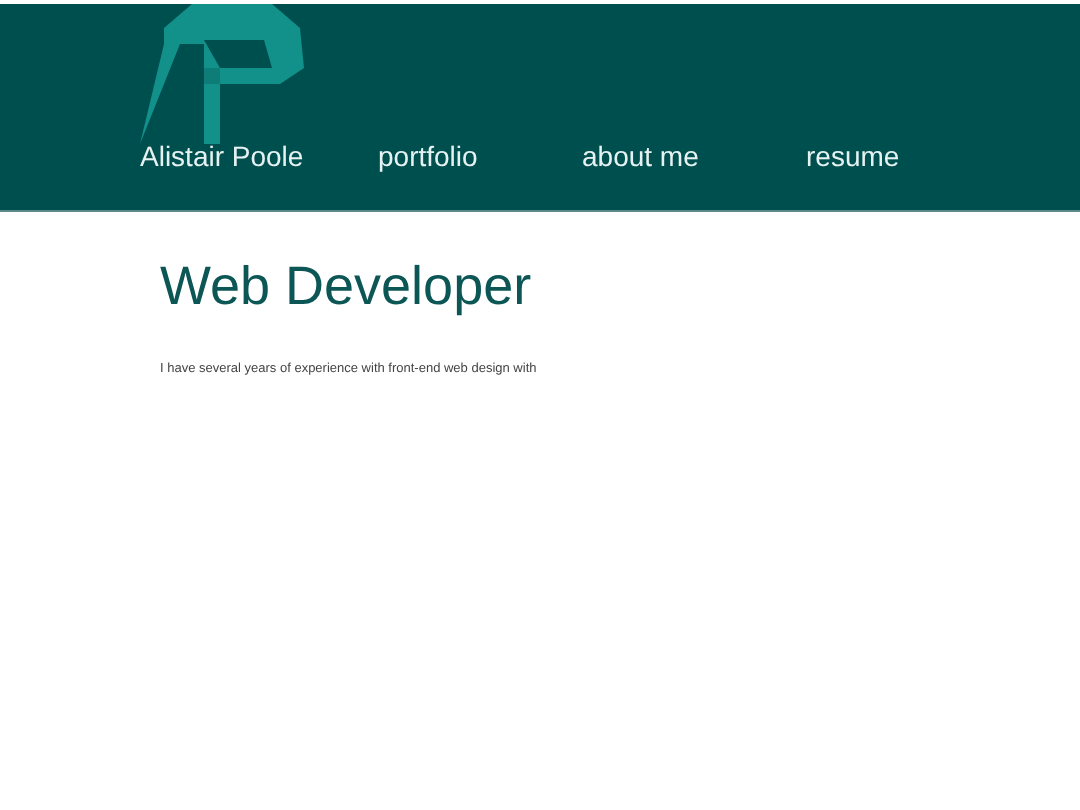  Describe the element at coordinates (480, 156) in the screenshot. I see `nav-link: portfolio` at that location.